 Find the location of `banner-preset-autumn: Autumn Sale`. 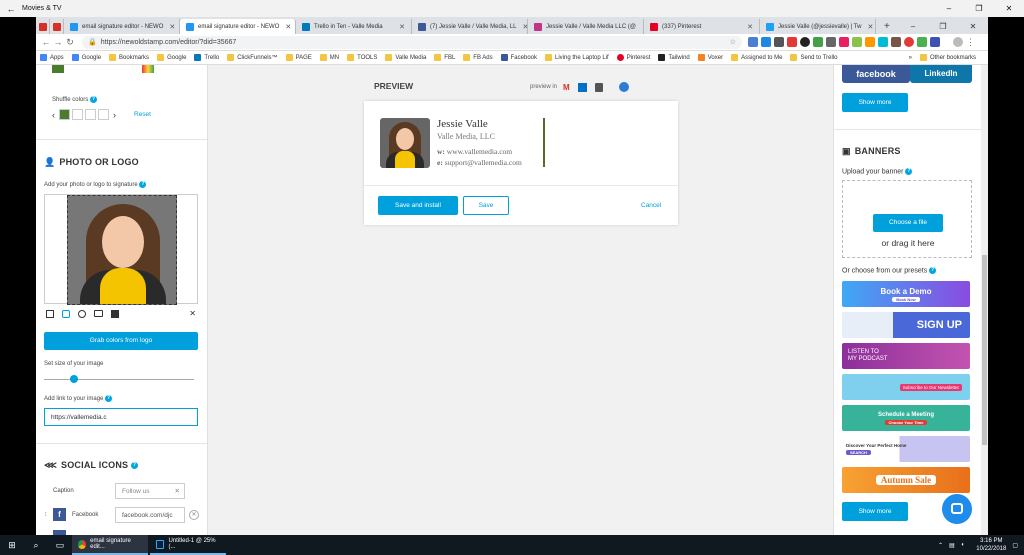

banner-preset-autumn: Autumn Sale is located at coordinates (906, 480).